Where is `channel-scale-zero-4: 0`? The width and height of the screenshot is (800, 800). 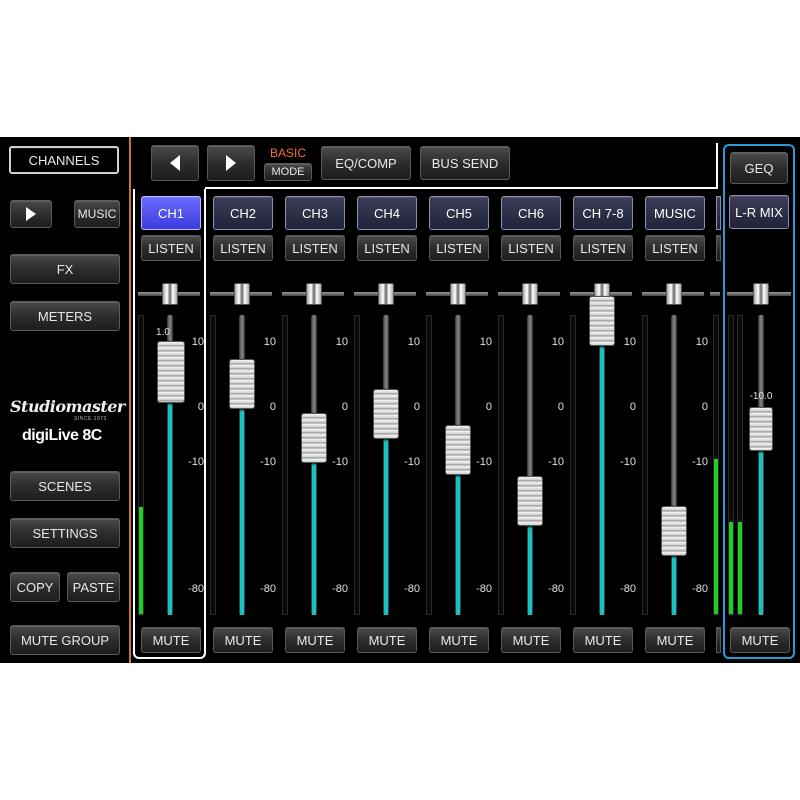
channel-scale-zero-4: 0 is located at coordinates (416, 407).